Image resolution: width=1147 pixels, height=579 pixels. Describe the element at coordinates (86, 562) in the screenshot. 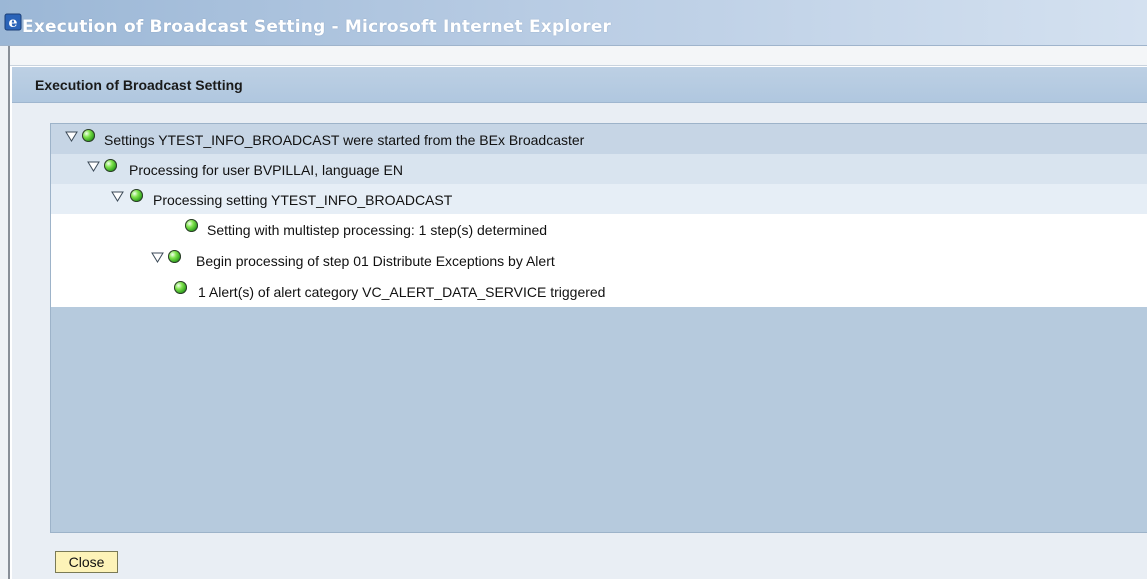

I see `close-button: Close` at that location.